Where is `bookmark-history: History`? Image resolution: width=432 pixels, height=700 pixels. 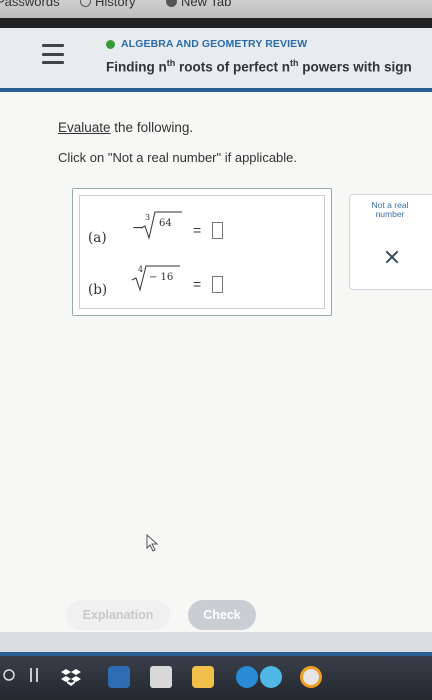 bookmark-history: History is located at coordinates (107, 4).